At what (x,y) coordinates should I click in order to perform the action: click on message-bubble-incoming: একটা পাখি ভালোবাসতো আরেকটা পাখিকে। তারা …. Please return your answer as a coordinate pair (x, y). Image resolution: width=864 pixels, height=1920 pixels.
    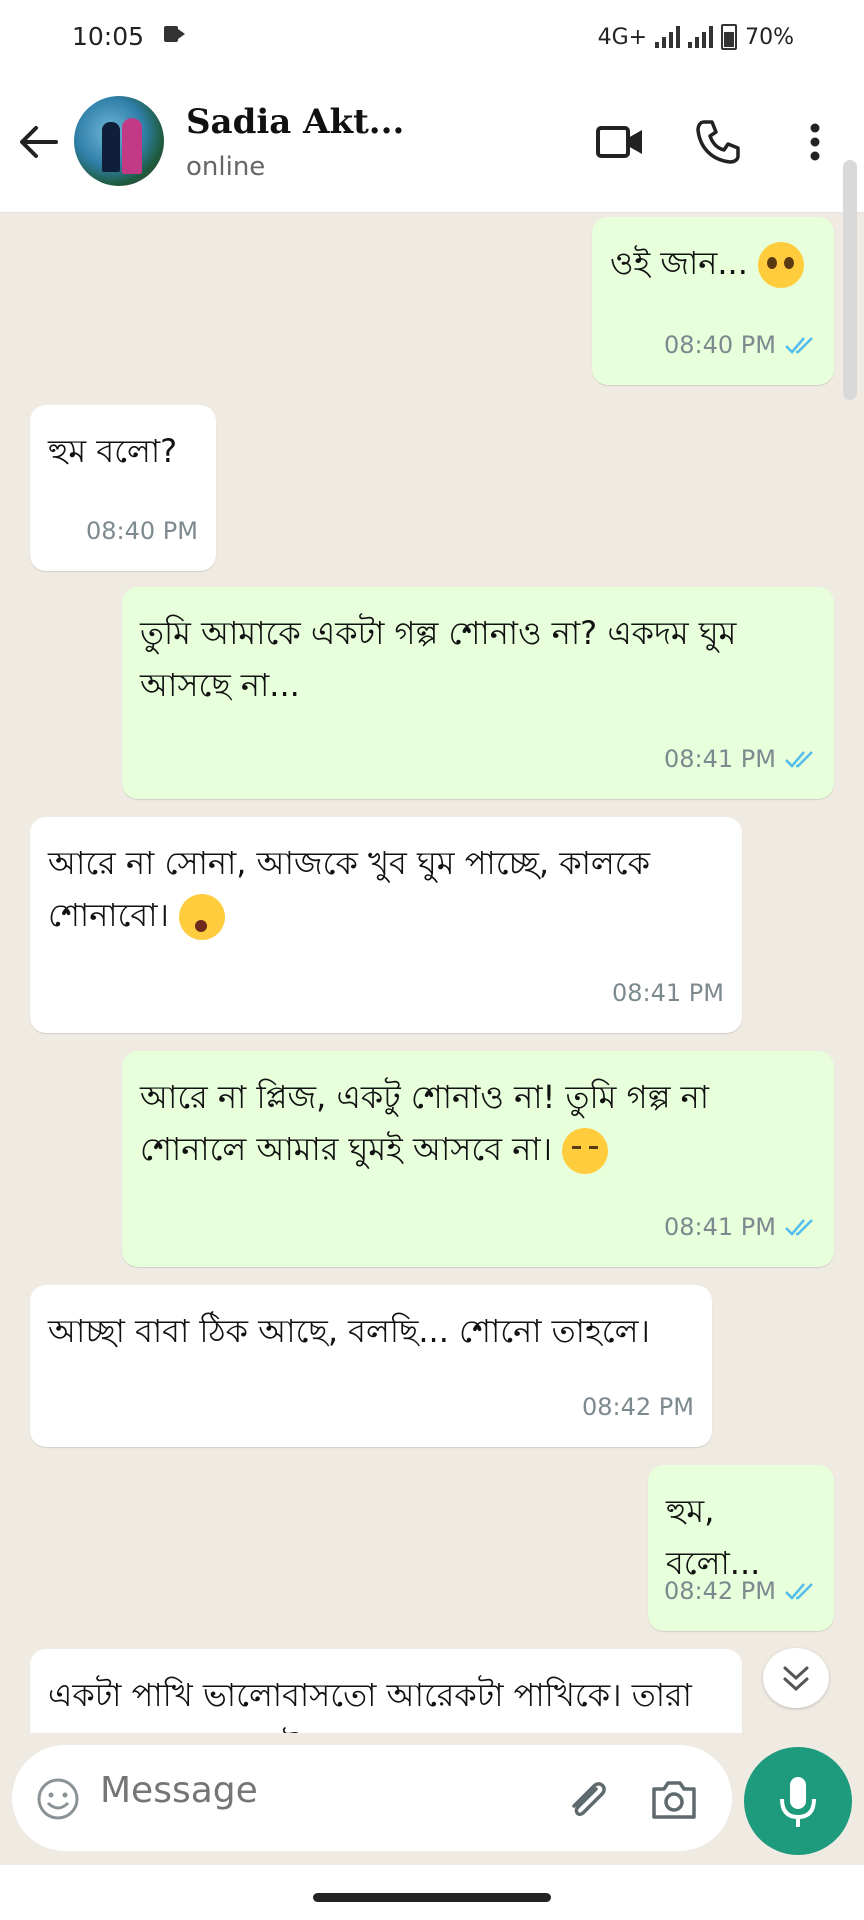
    Looking at the image, I should click on (386, 1691).